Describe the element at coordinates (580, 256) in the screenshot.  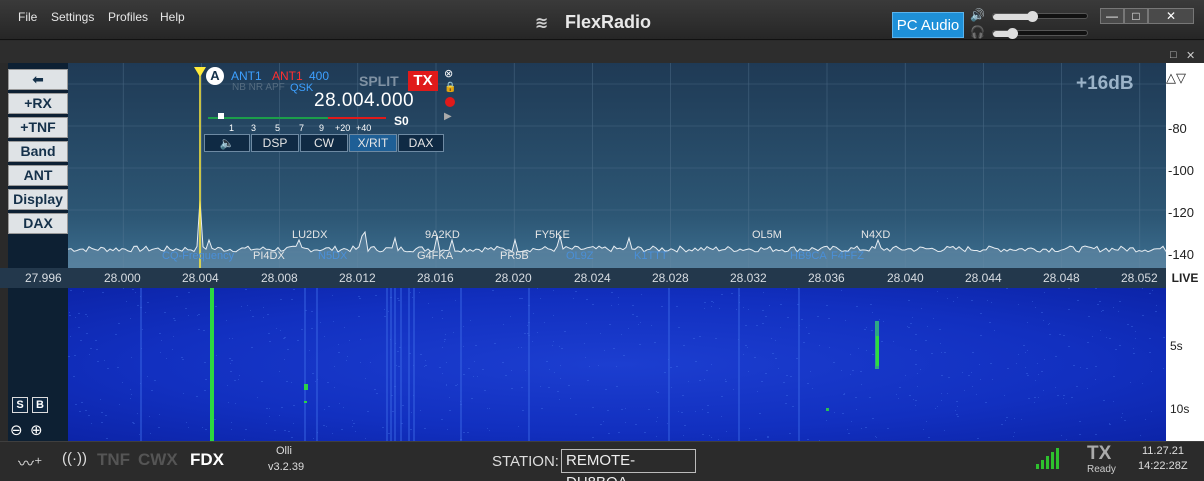
I see `spot-ol9z: OL9Z` at that location.